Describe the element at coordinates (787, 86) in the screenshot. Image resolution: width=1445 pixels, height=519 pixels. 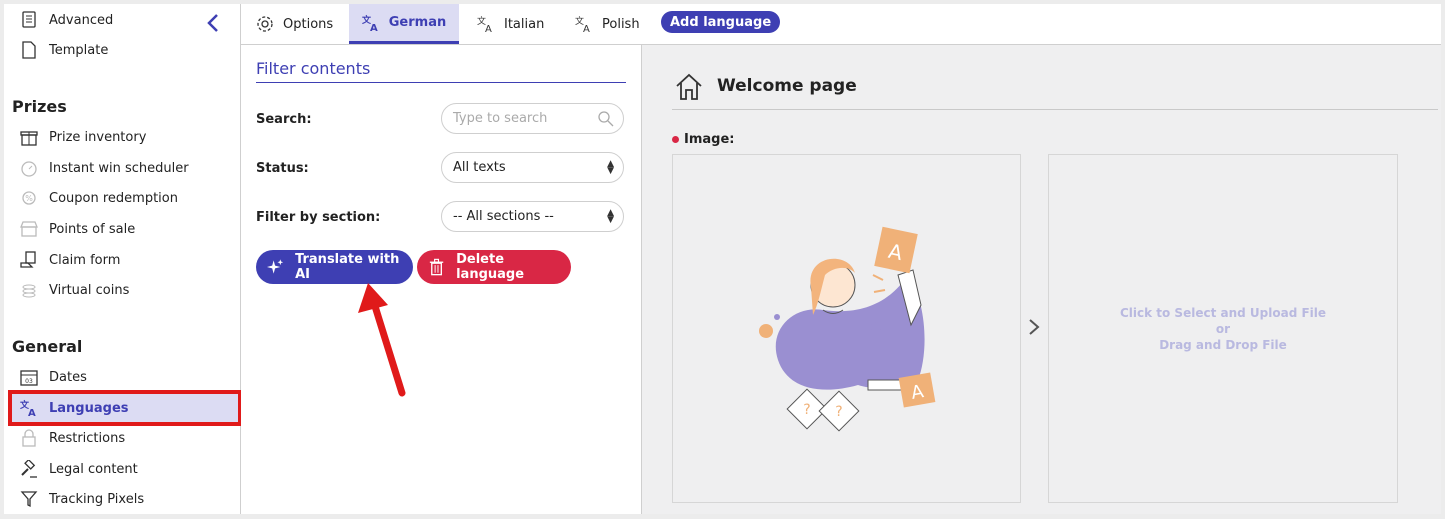
I see `page-title: Welcome page` at that location.